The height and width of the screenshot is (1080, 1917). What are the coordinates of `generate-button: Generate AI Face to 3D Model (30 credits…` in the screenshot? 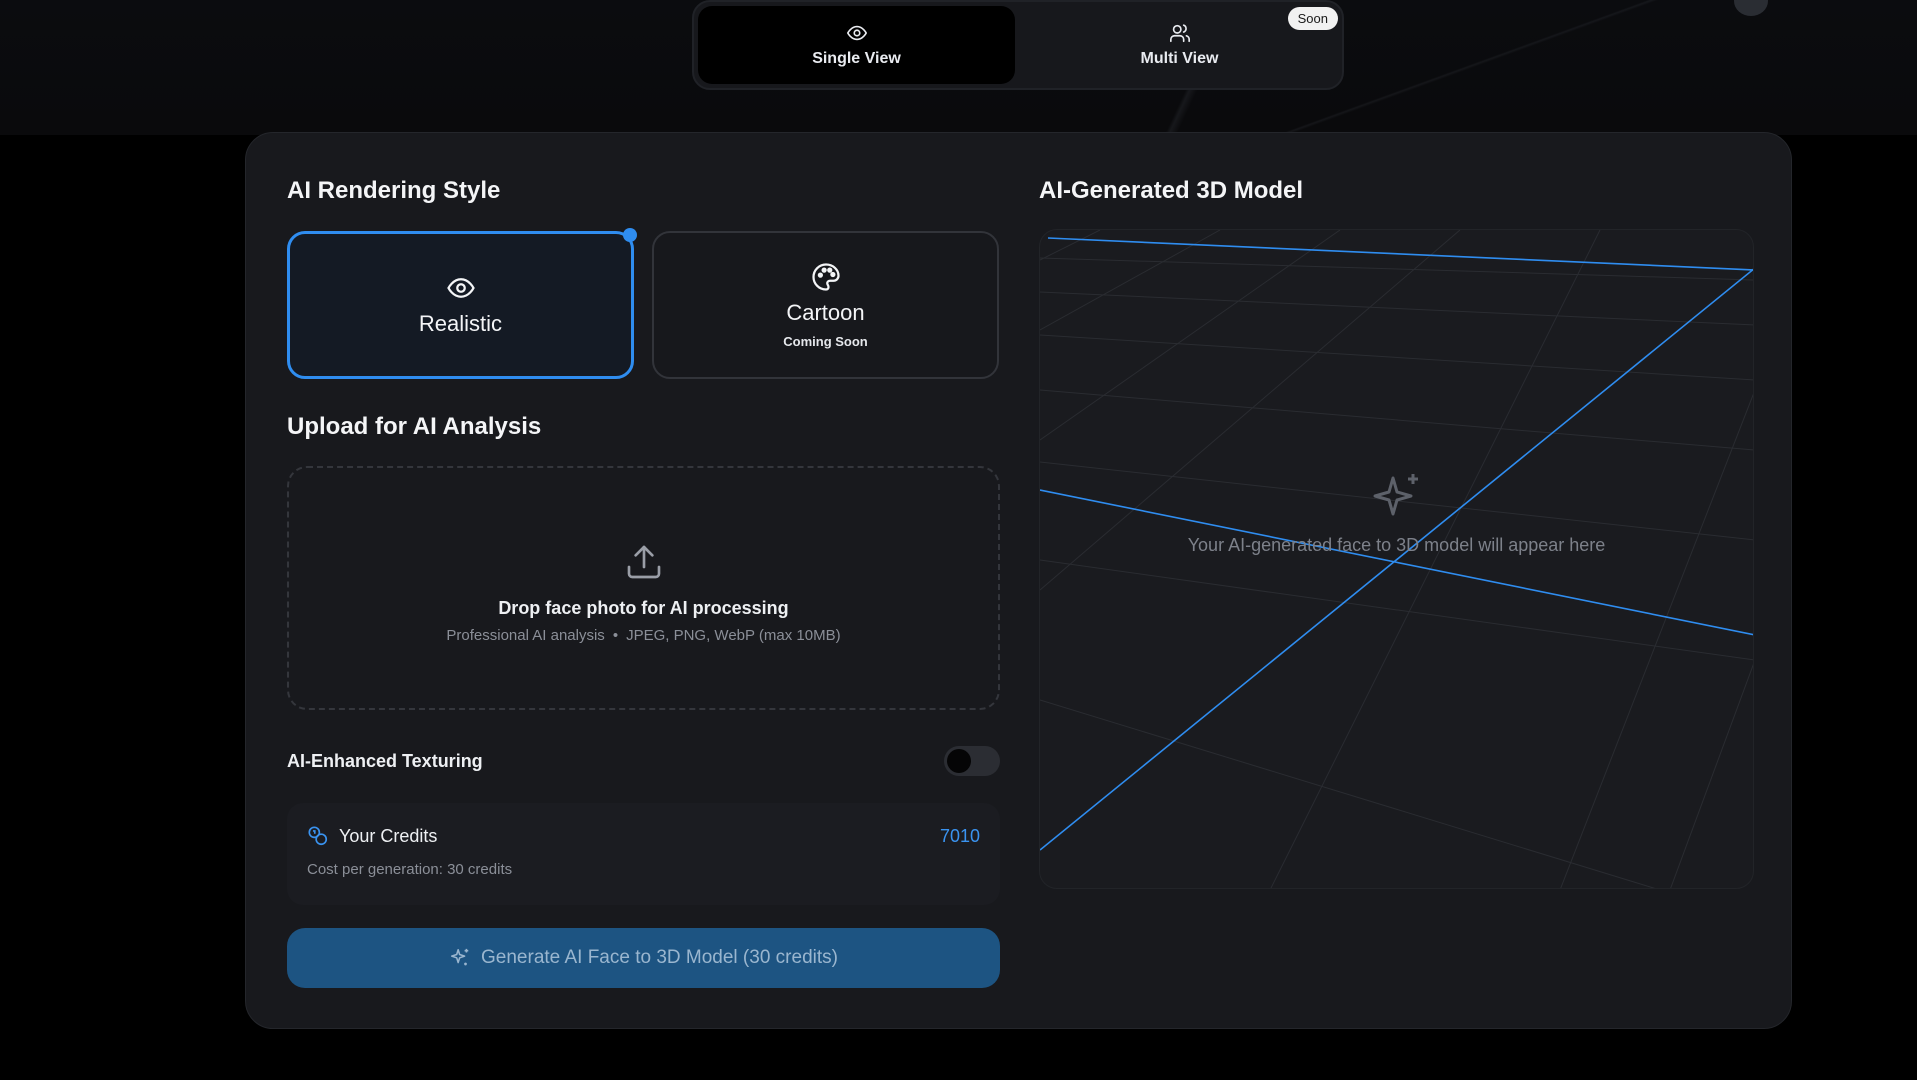 It's located at (643, 958).